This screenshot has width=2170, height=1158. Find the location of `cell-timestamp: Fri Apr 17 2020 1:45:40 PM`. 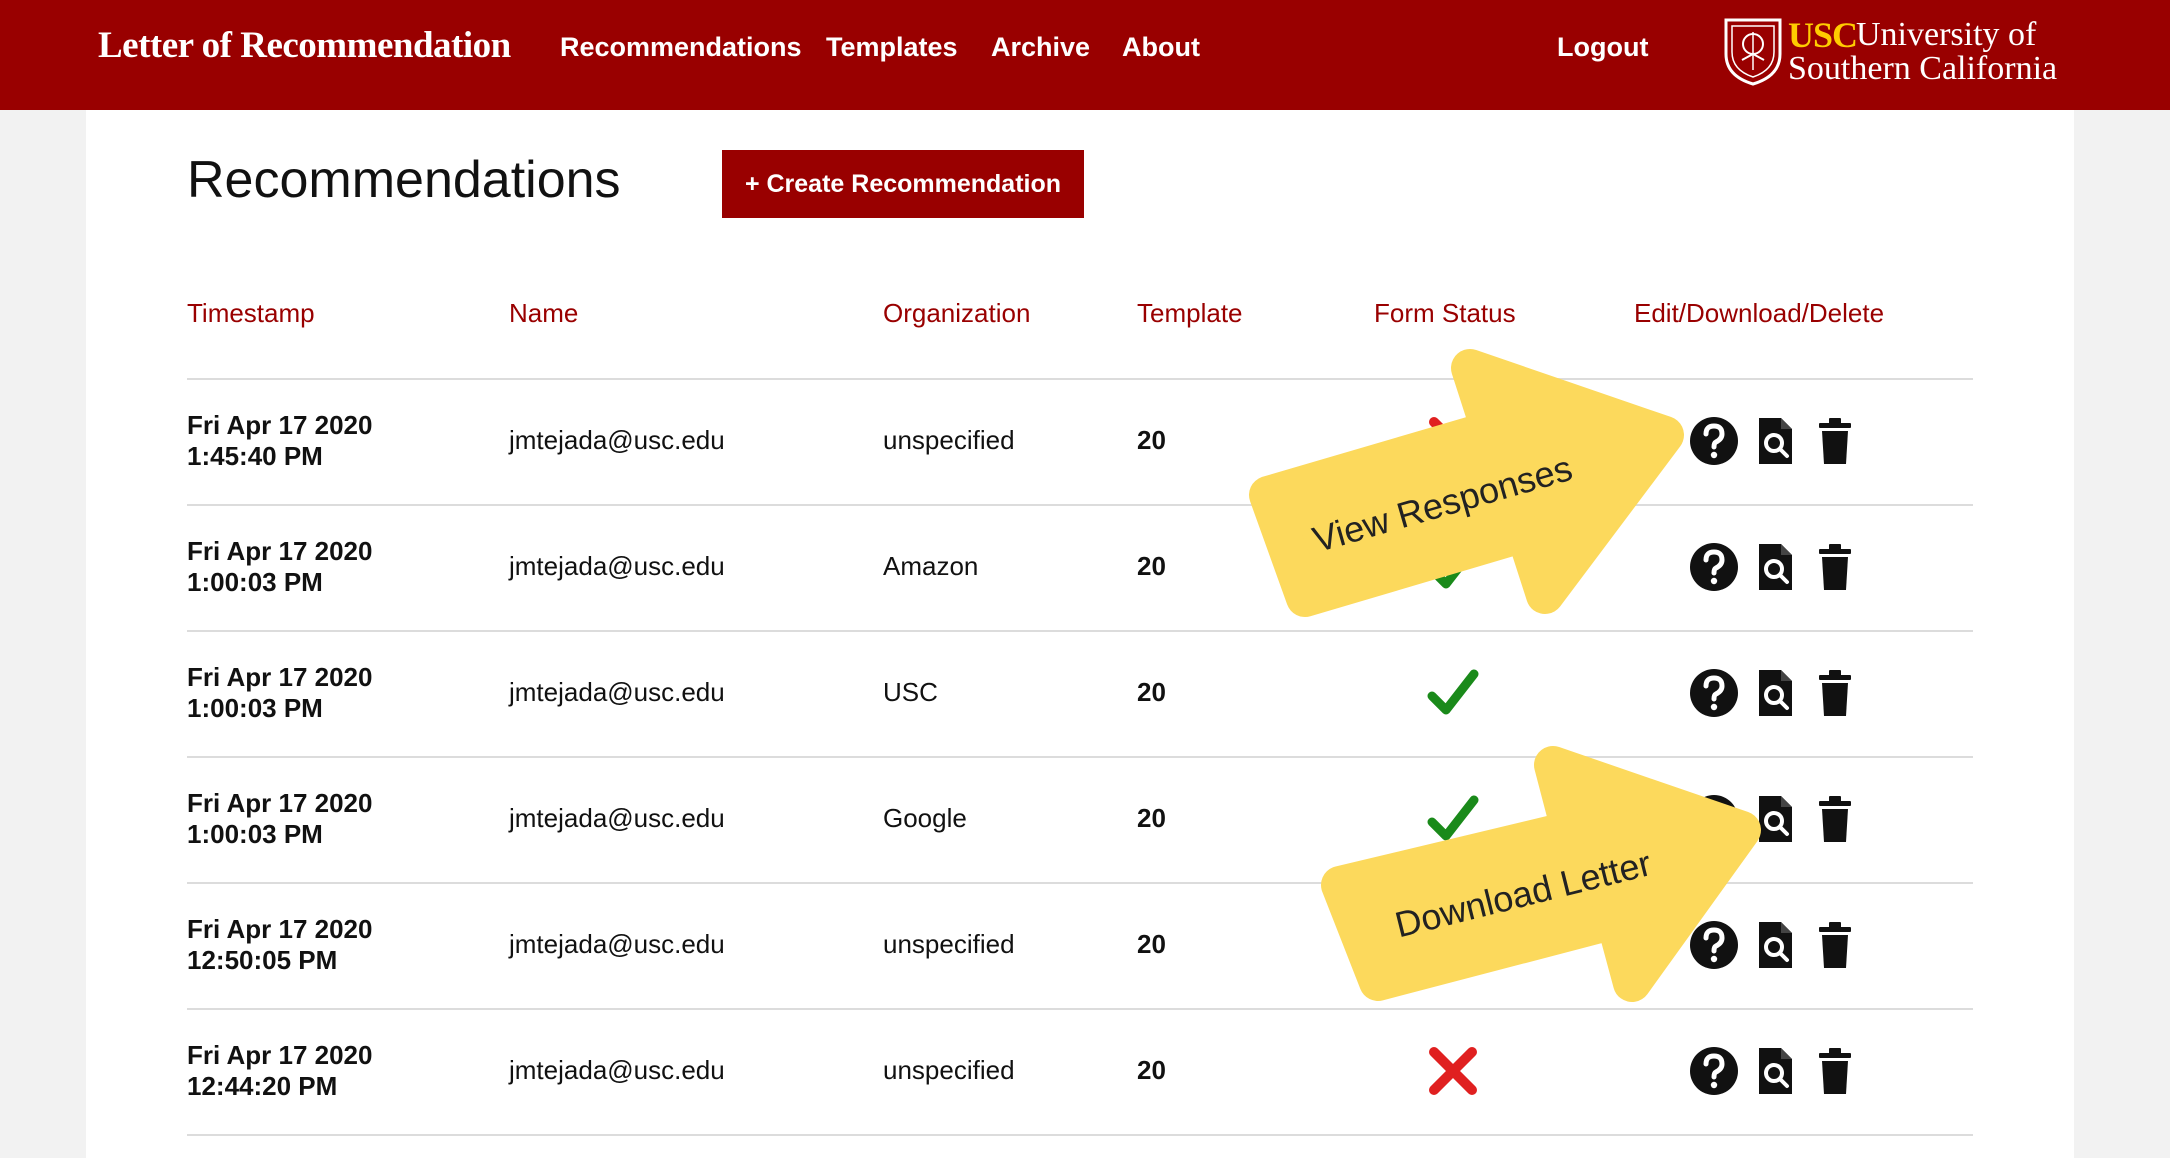

cell-timestamp: Fri Apr 17 2020 1:45:40 PM is located at coordinates (279, 441).